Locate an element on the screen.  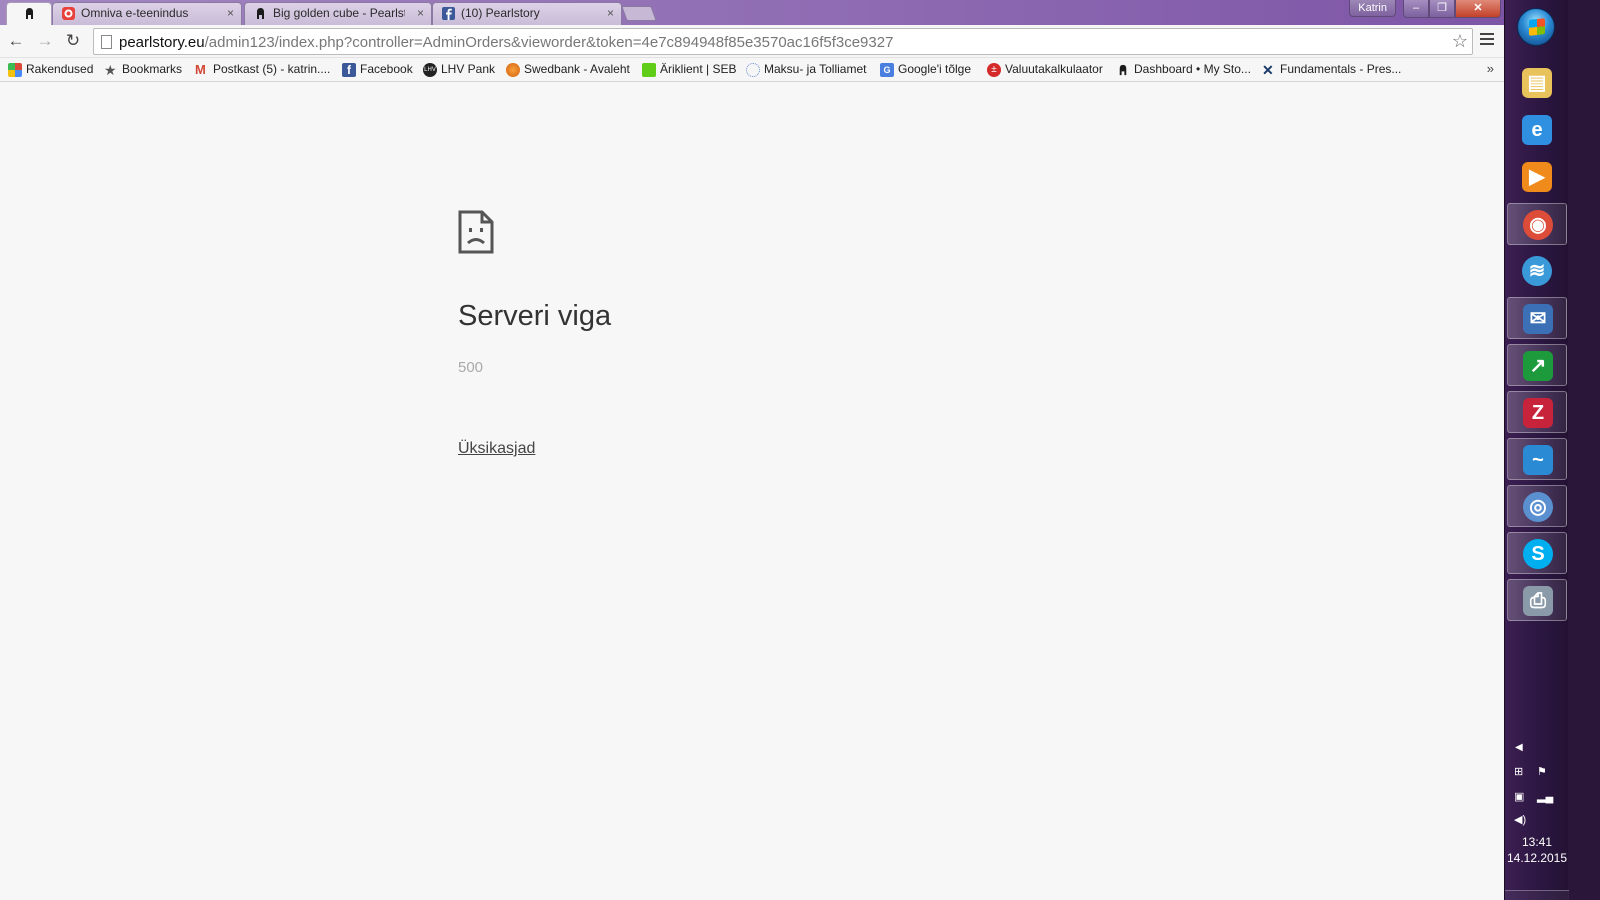
bookmark-rakendused: Rakendused is located at coordinates (49, 70).